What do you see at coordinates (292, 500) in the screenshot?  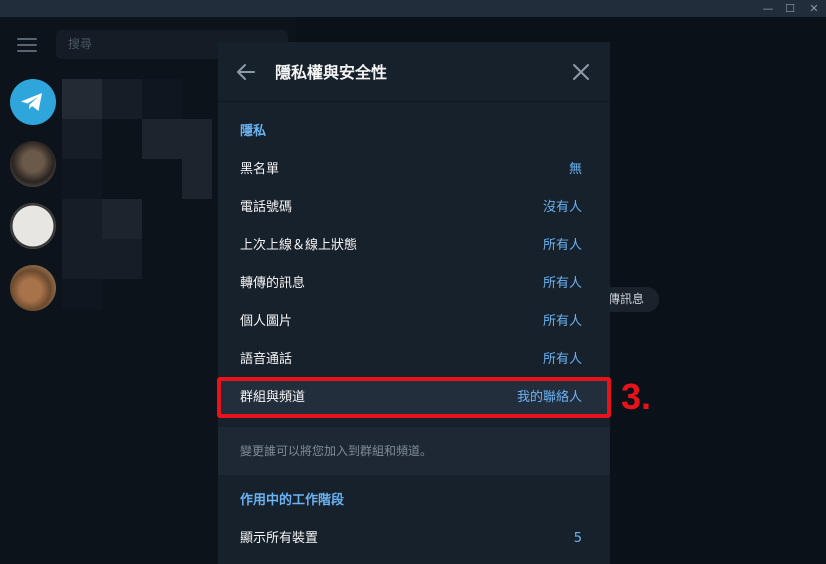 I see `sessions-section-title: 作用中的工作階段` at bounding box center [292, 500].